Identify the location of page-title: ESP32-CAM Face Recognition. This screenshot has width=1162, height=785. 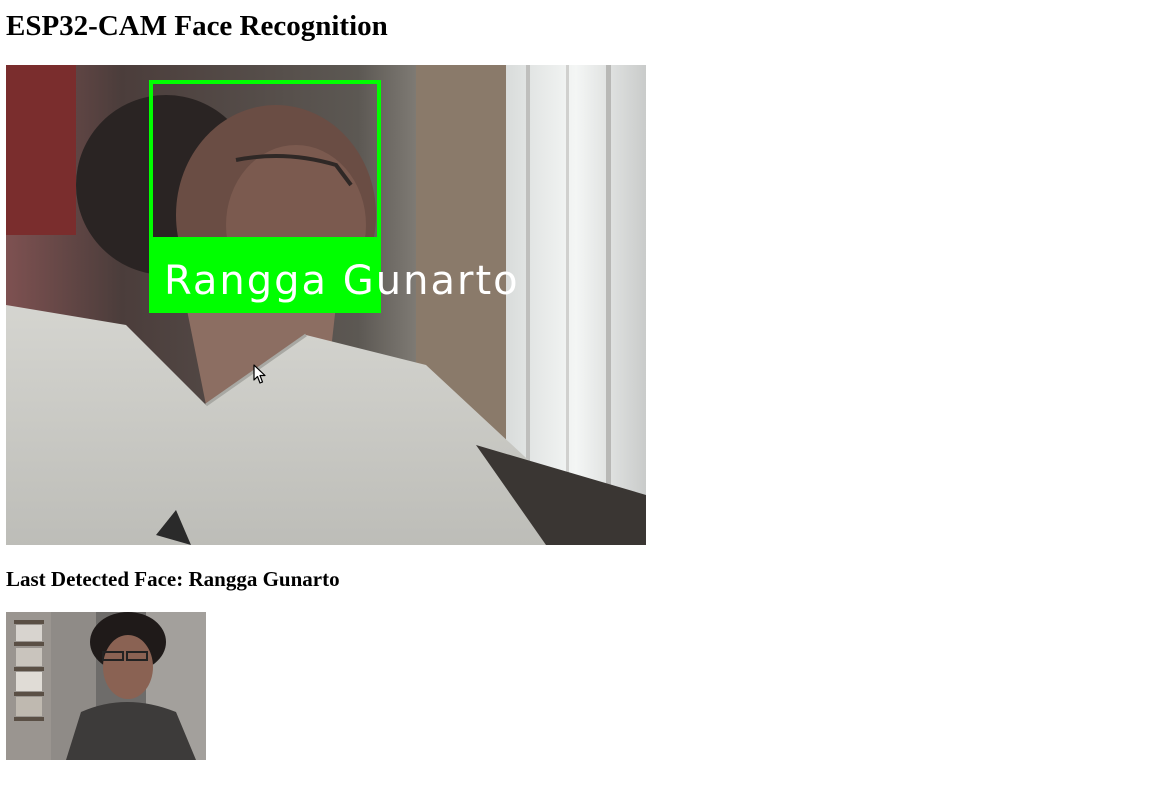
(197, 26).